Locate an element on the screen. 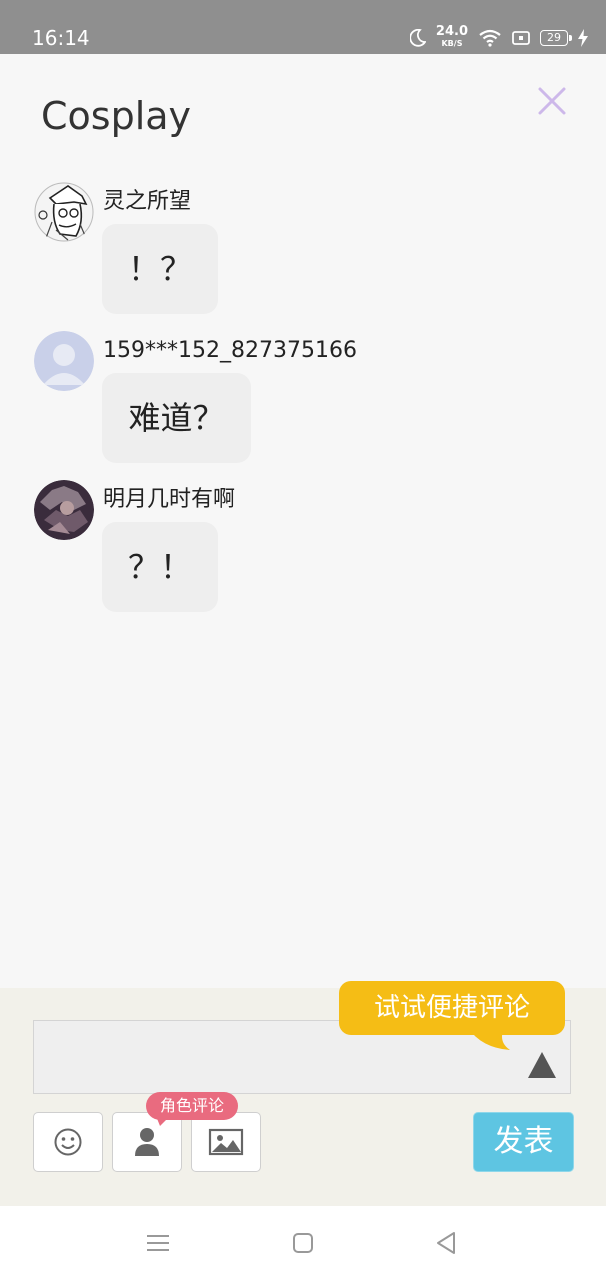 The width and height of the screenshot is (606, 1280). comment-username: 明月几时有啊 is located at coordinates (169, 500).